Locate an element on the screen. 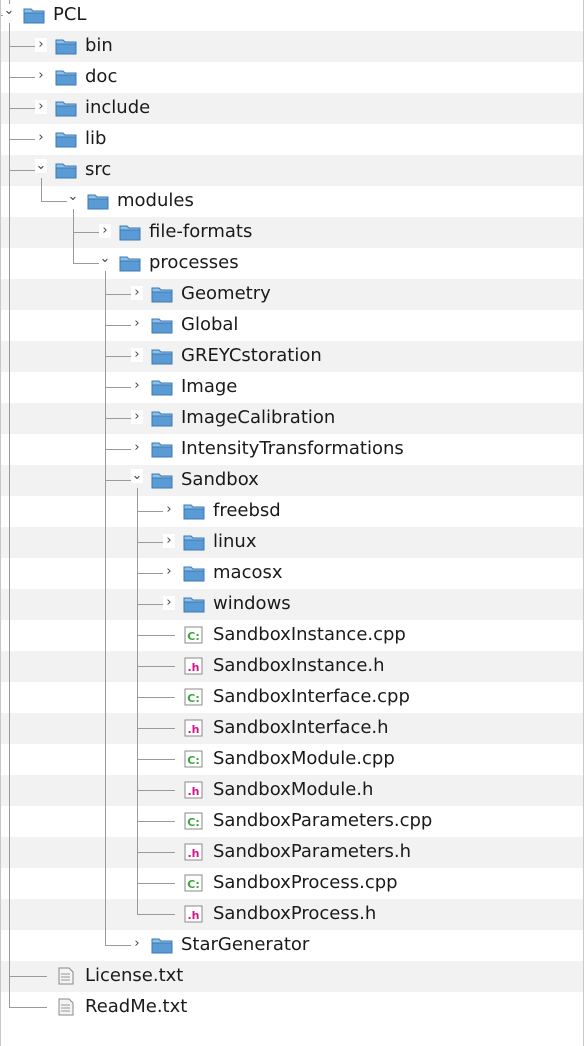 The width and height of the screenshot is (584, 1046). folder-label: include is located at coordinates (118, 107).